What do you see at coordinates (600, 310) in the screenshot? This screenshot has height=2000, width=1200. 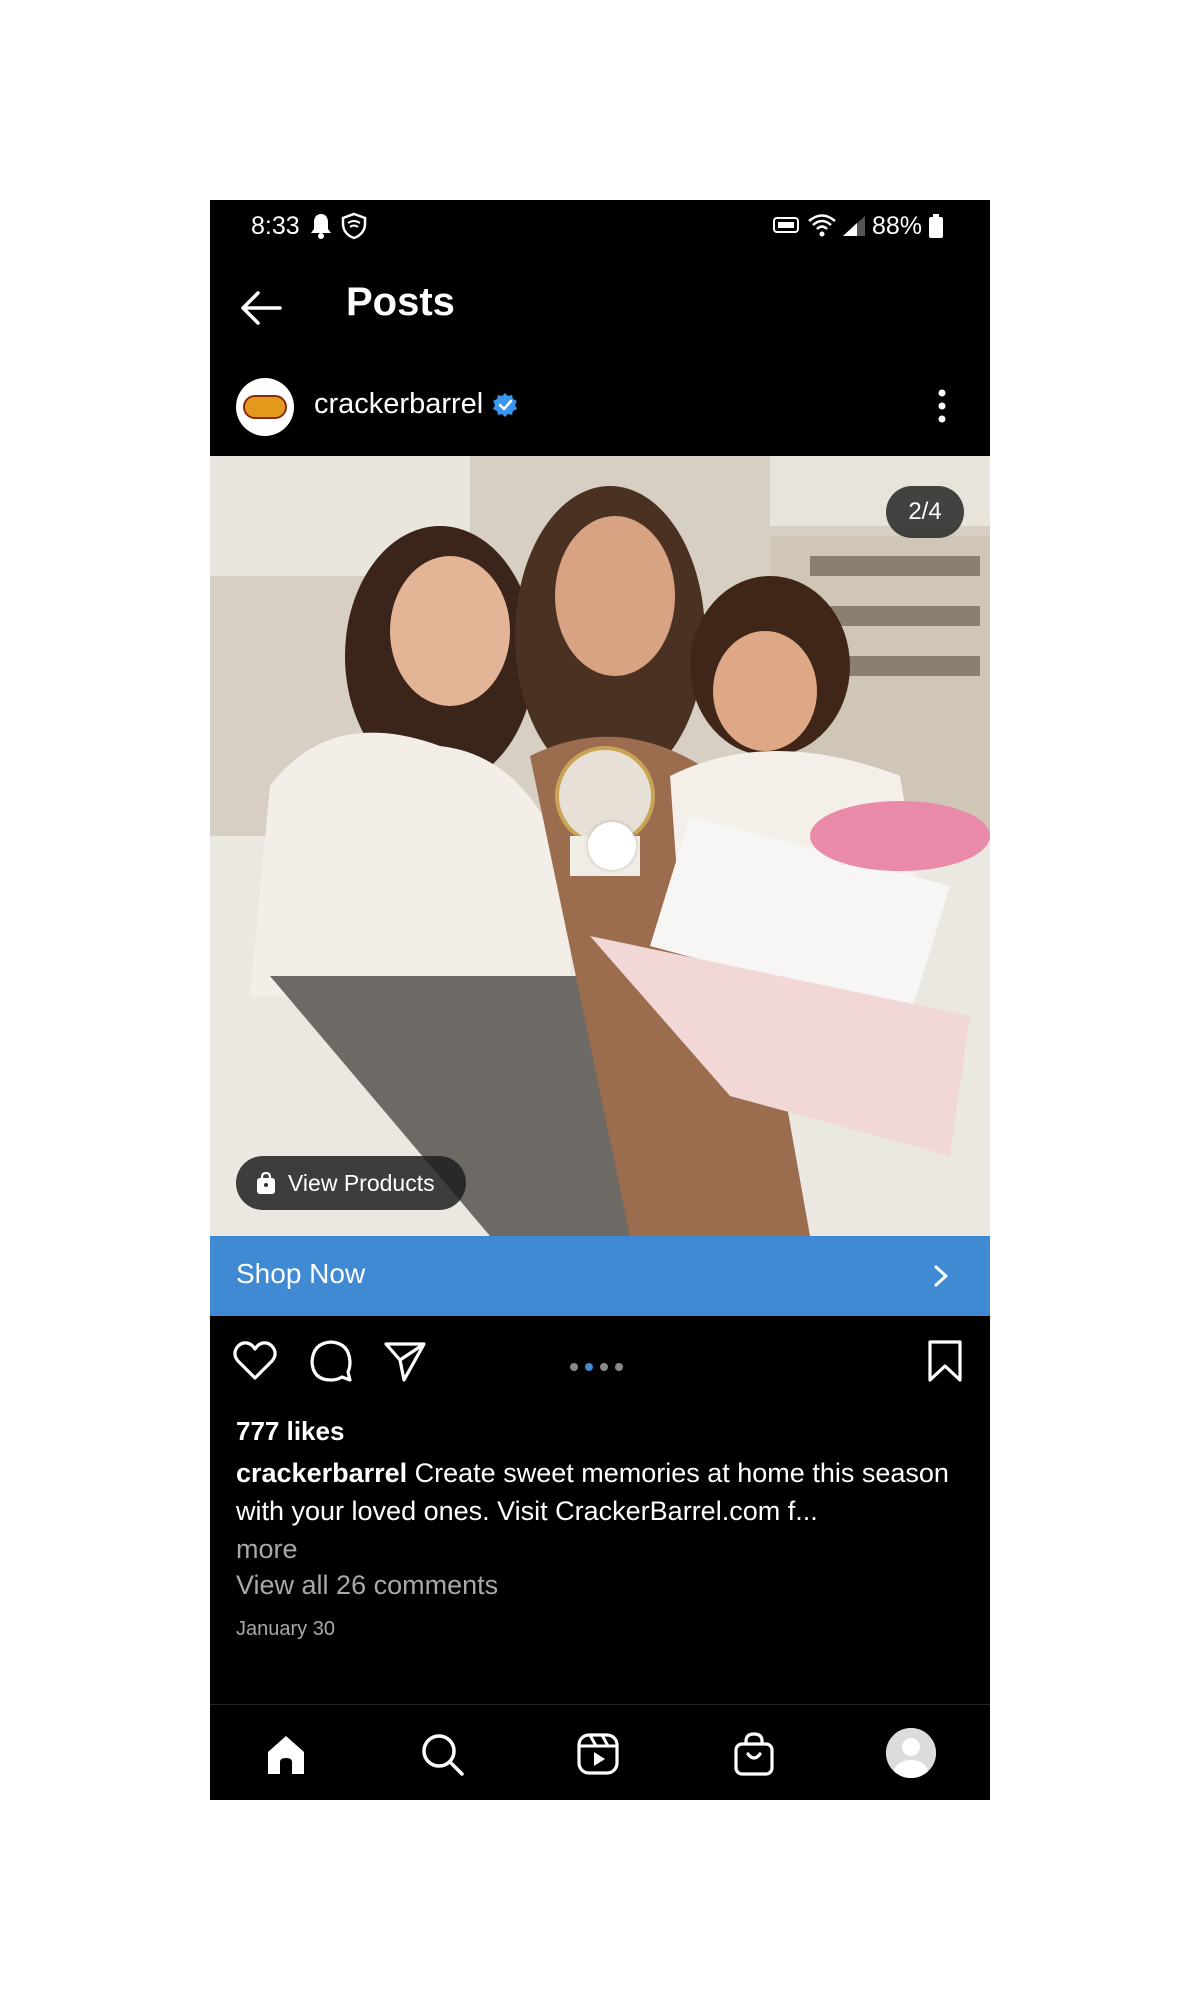 I see `top-header: Posts` at bounding box center [600, 310].